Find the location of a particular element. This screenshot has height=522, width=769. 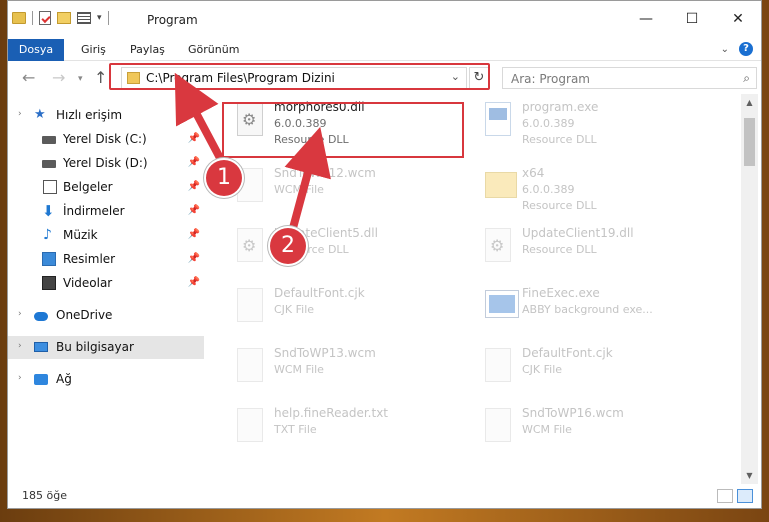

arrow-to-address-bar is located at coordinates (199, 117).